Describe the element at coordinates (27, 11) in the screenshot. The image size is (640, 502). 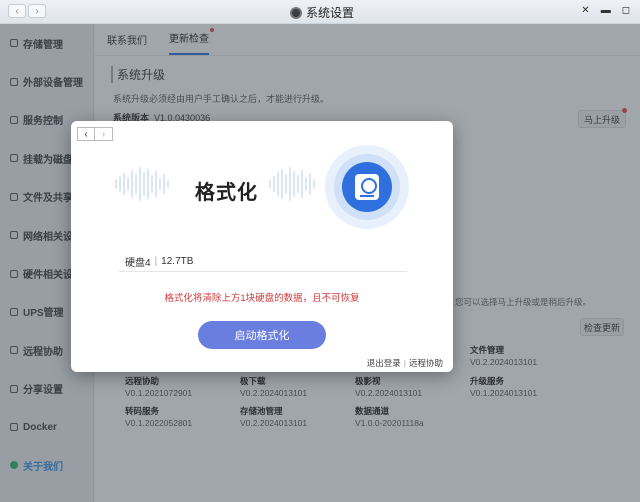
I see `window-nav: ‹ ›` at that location.